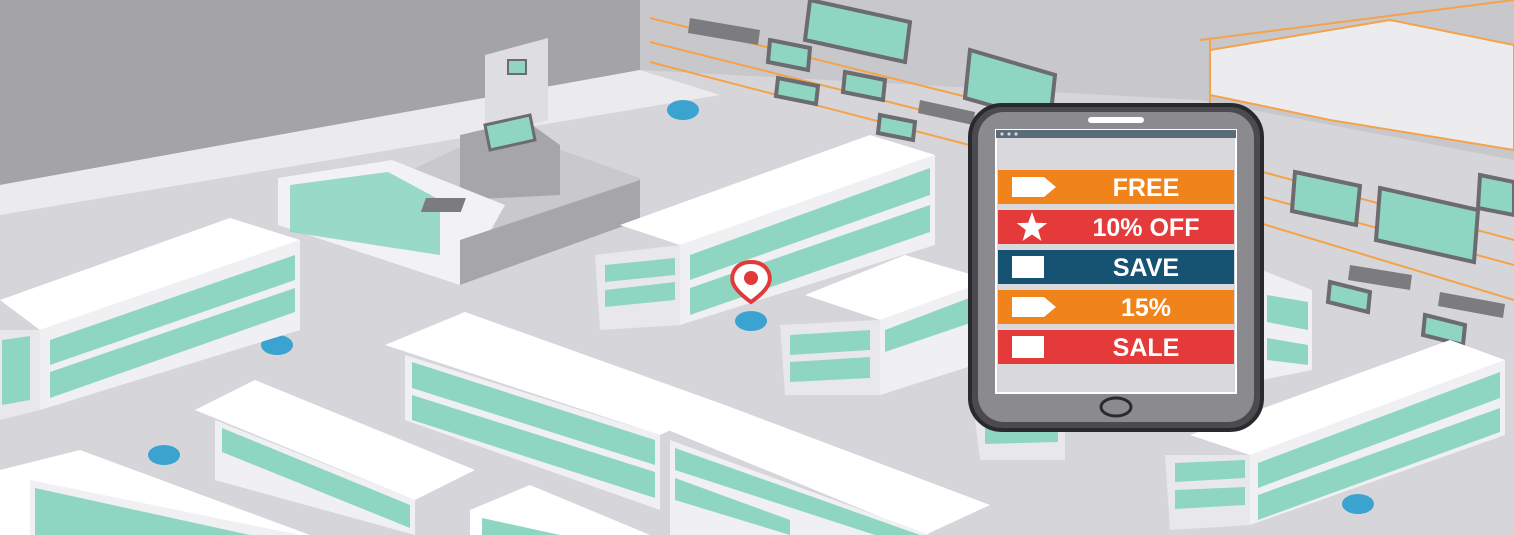 This screenshot has height=535, width=1514. What do you see at coordinates (1146, 268) in the screenshot?
I see `offer-label: SAVE` at bounding box center [1146, 268].